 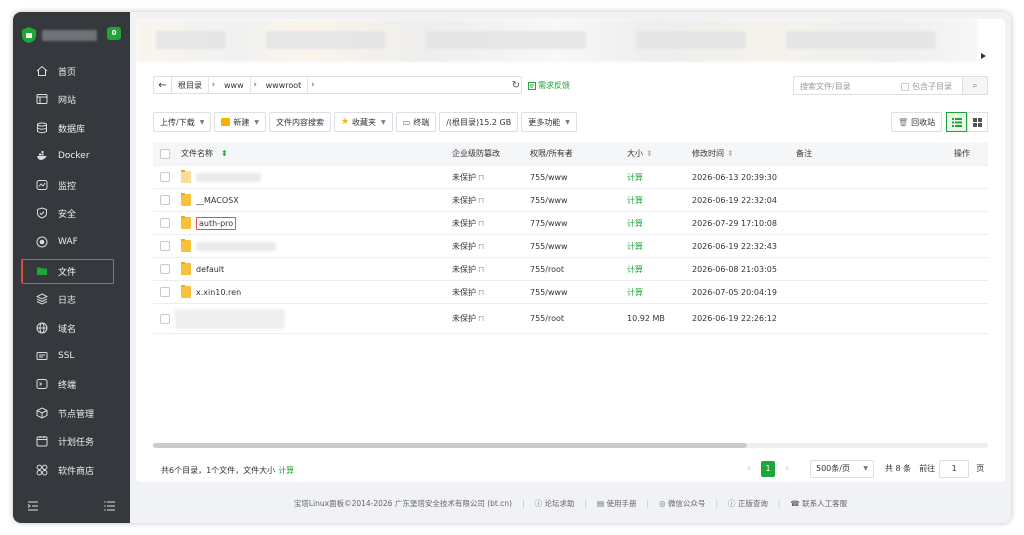 What do you see at coordinates (195, 85) in the screenshot?
I see `breadcrumb-root: 根目录 ›` at bounding box center [195, 85].